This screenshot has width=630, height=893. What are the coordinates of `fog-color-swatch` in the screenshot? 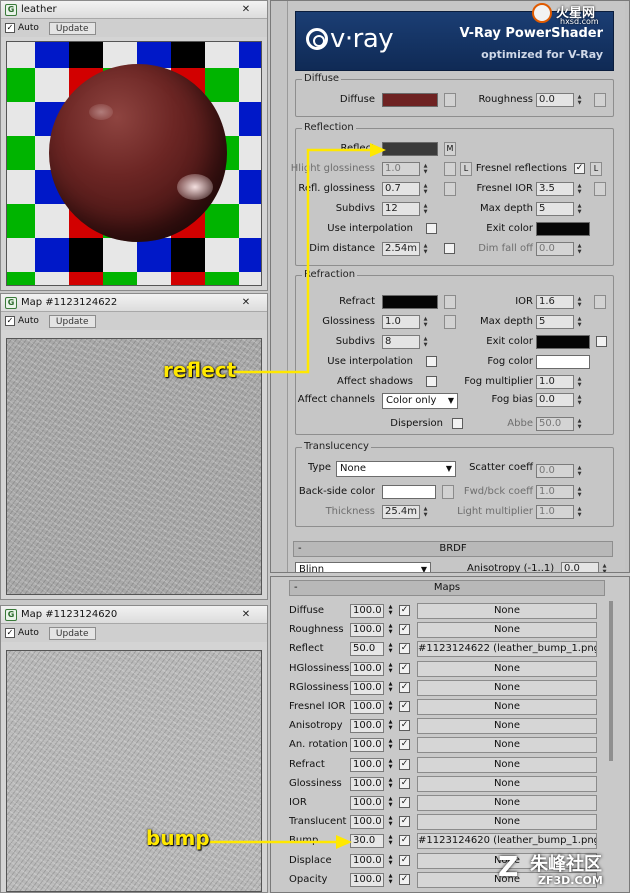 It's located at (563, 362).